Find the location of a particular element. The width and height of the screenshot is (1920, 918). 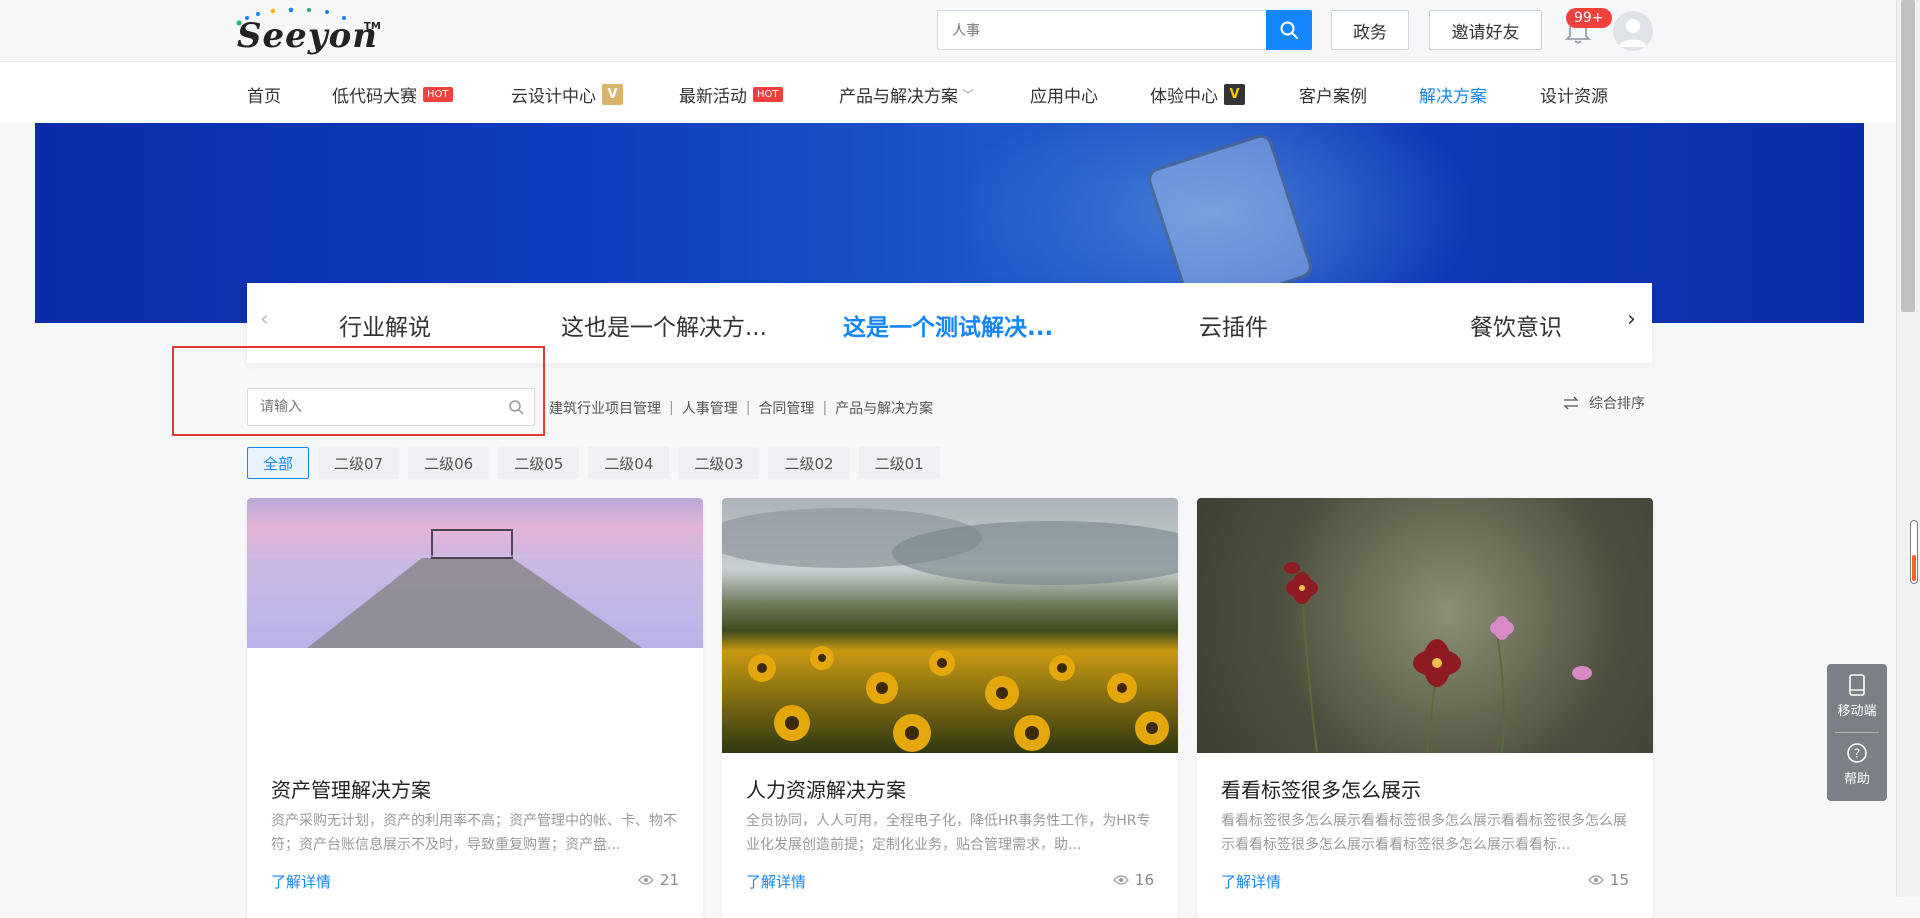

chevron-left-icon: ‹ is located at coordinates (264, 319).